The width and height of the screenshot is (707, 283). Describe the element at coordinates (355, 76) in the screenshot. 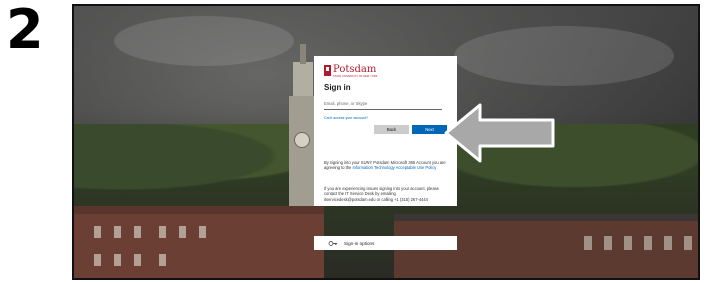

I see `logo-tagline: State University of New York` at that location.